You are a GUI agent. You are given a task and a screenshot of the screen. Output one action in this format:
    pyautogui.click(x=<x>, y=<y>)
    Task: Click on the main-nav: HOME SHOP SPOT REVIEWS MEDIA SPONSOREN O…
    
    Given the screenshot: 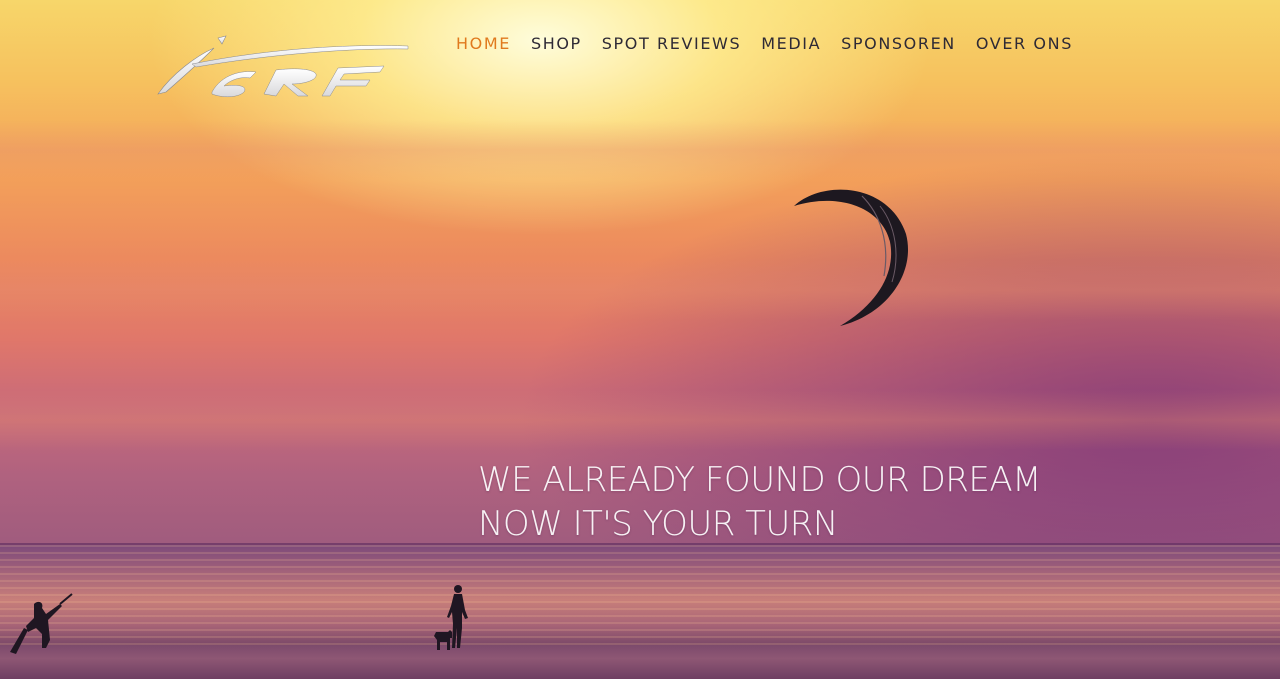 What is the action you would take?
    pyautogui.click(x=764, y=44)
    